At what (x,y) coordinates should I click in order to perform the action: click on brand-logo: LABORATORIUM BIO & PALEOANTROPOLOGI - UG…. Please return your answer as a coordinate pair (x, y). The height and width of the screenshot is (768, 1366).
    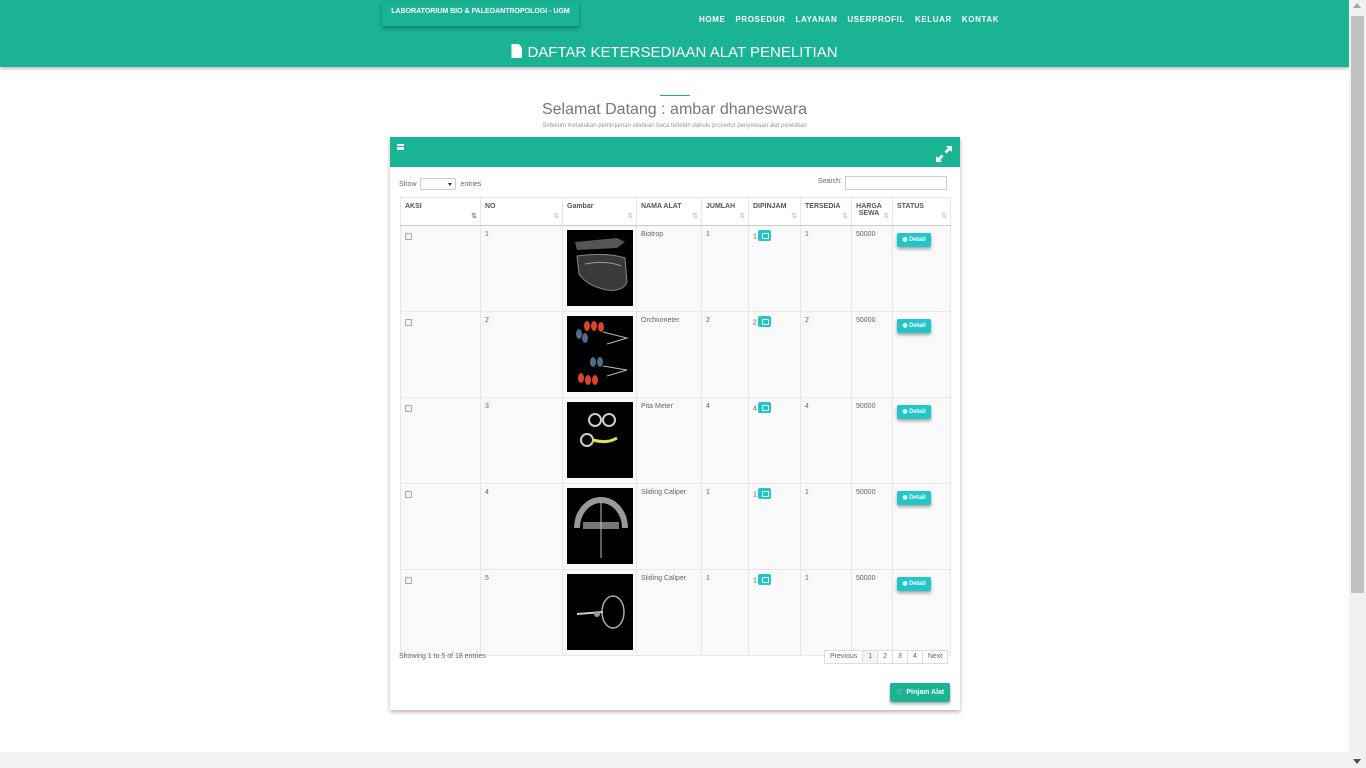
    Looking at the image, I should click on (480, 14).